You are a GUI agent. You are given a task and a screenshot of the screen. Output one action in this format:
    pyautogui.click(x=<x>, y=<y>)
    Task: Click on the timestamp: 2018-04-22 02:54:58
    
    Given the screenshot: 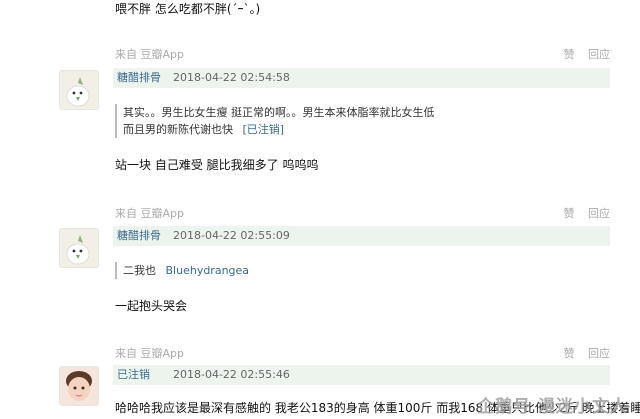 What is the action you would take?
    pyautogui.click(x=231, y=77)
    